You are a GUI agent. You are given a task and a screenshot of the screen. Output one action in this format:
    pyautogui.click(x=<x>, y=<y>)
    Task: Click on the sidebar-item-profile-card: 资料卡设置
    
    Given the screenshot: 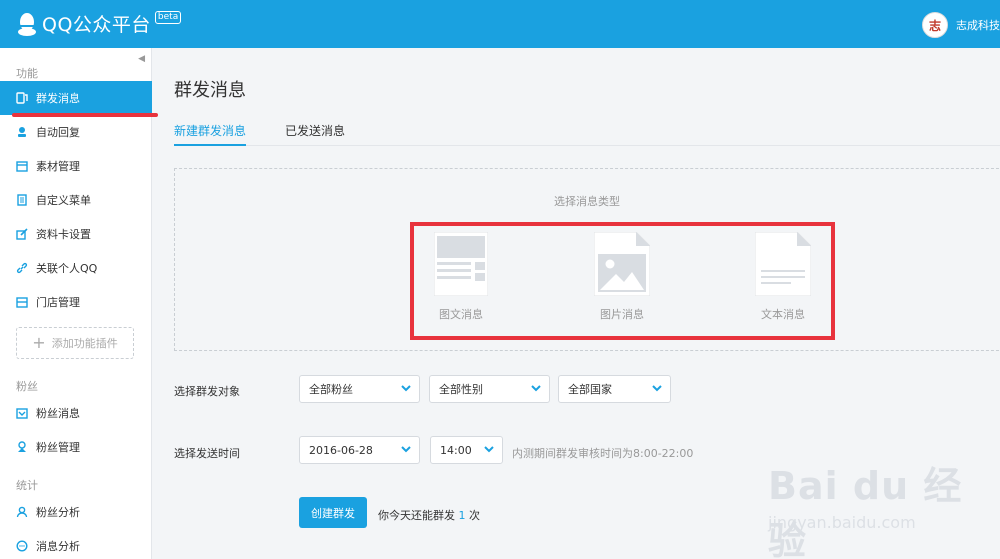 What is the action you would take?
    pyautogui.click(x=76, y=234)
    